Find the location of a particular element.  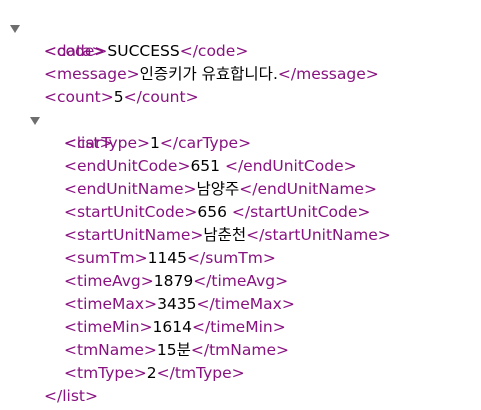

xml-list-item: <tmType>2</tmType> is located at coordinates (154, 373).